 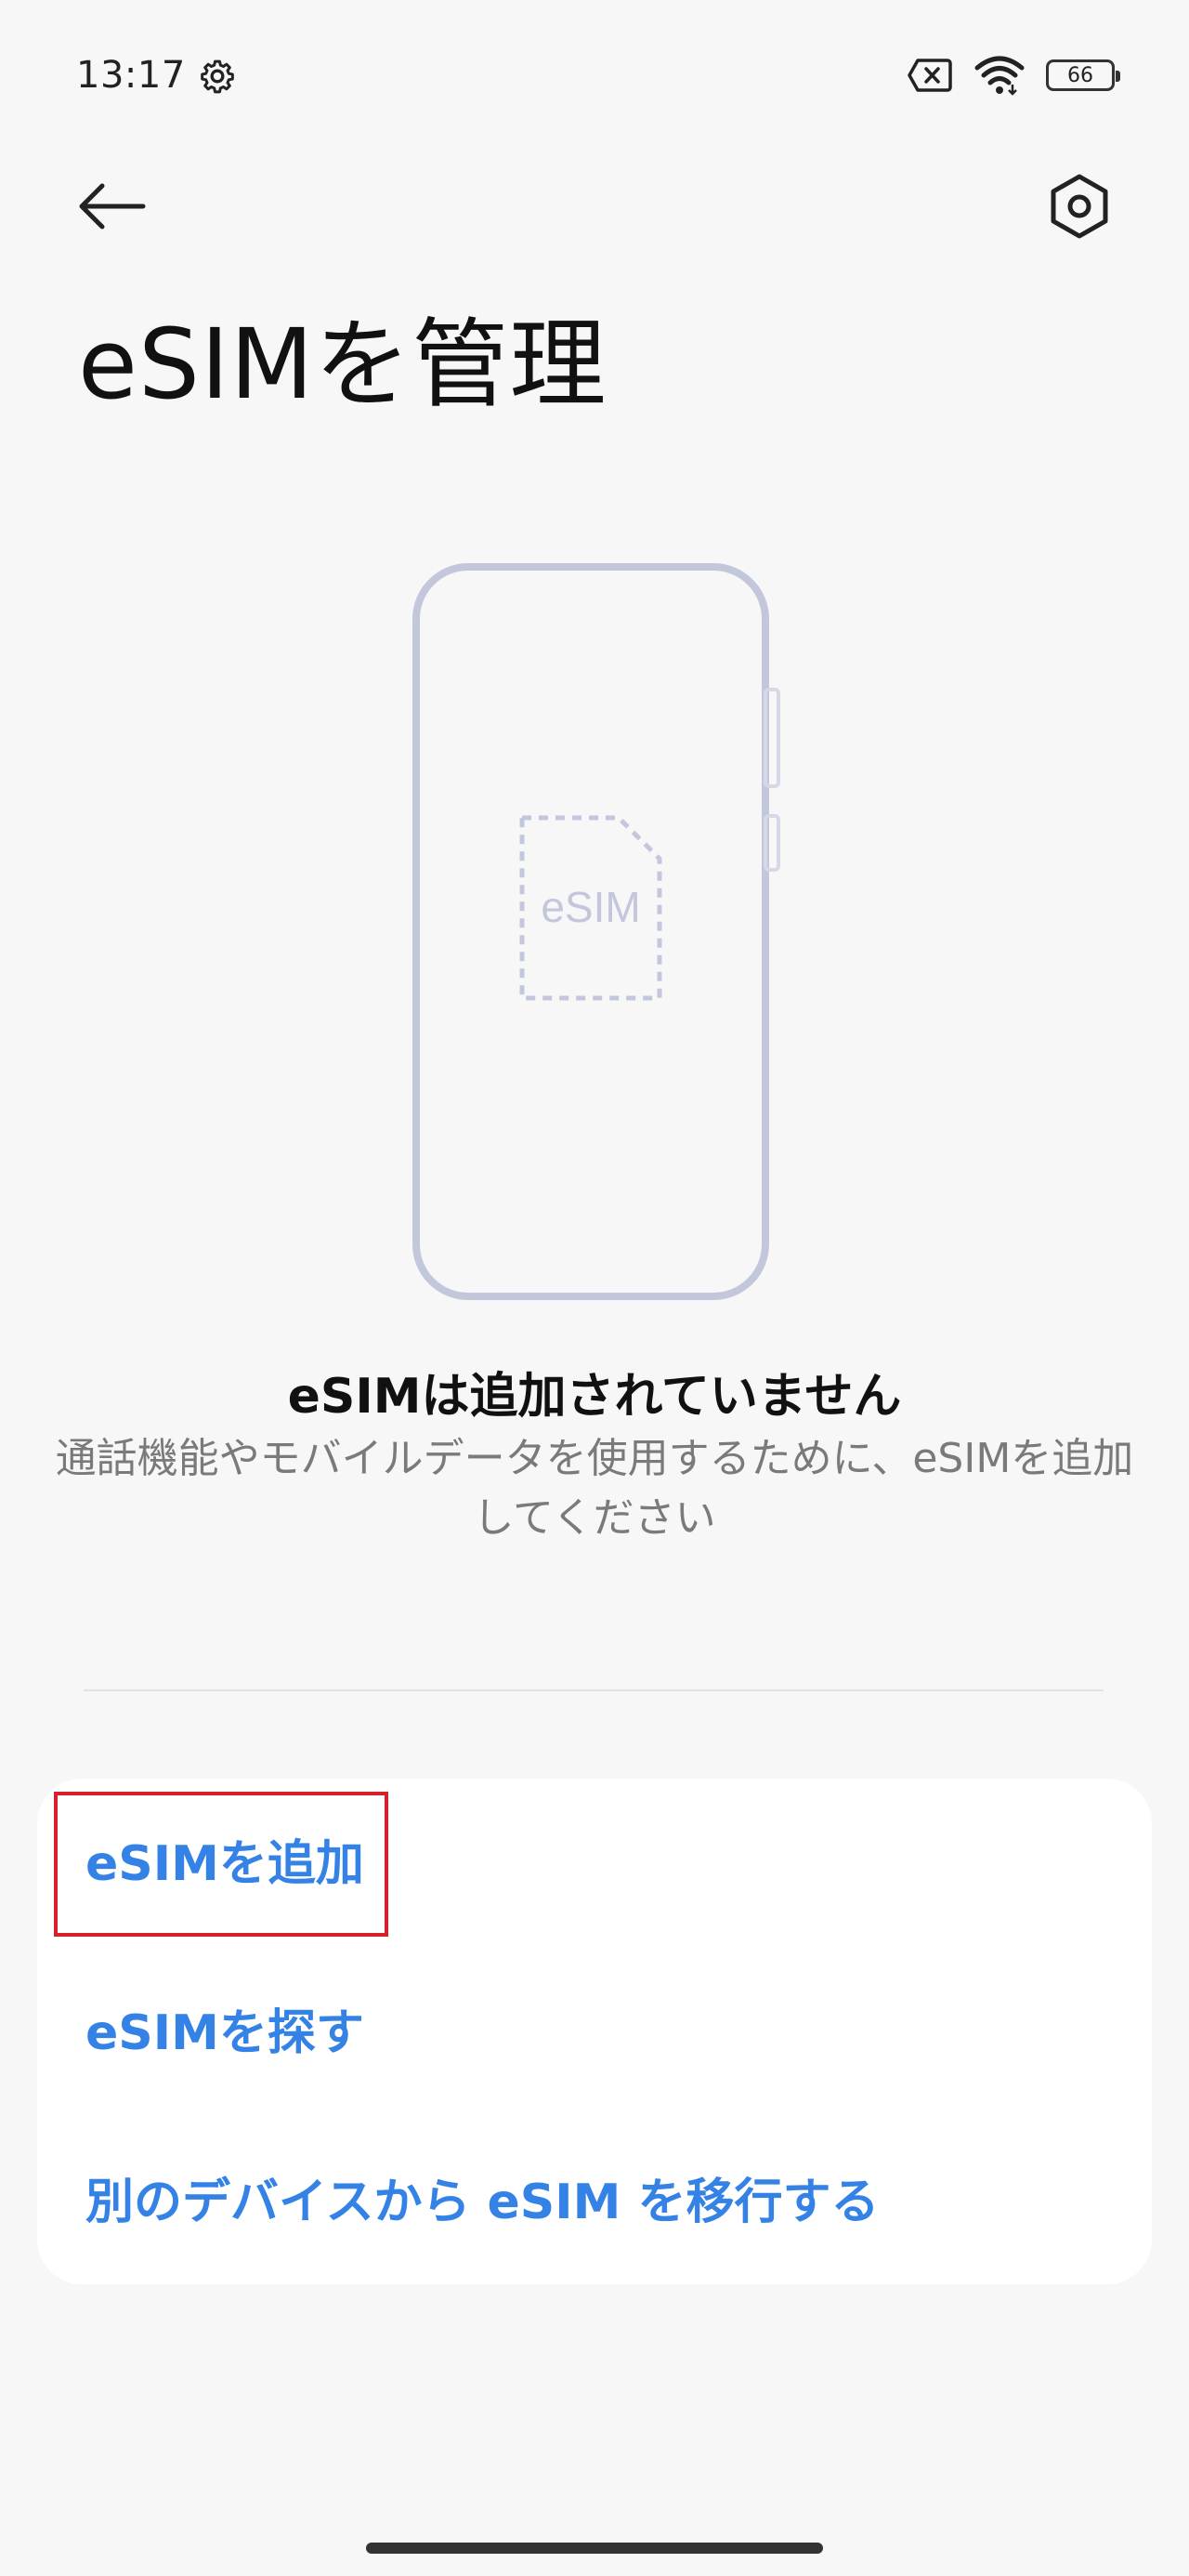 I want to click on settings-hexagon-icon, so click(x=1079, y=206).